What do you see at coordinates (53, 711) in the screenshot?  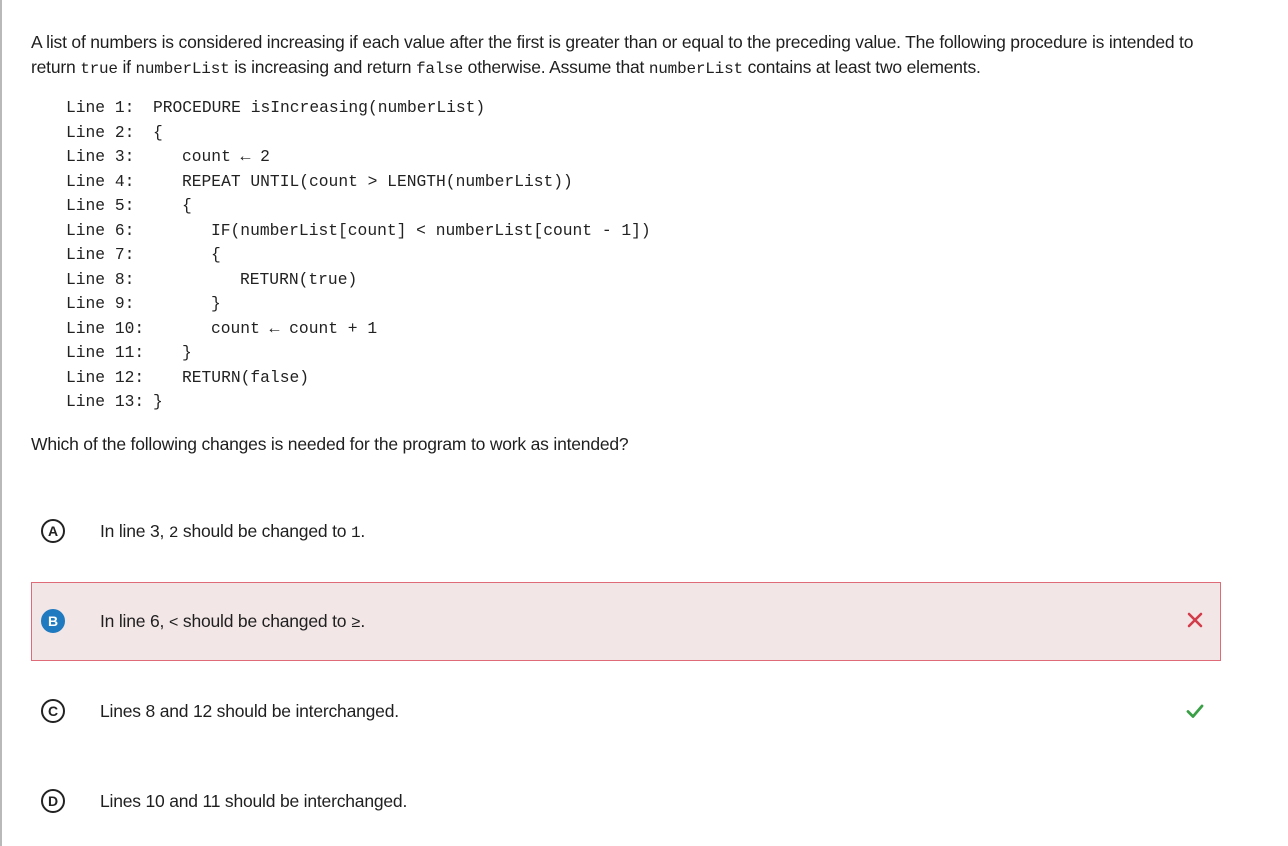 I see `option-letter-badge: C` at bounding box center [53, 711].